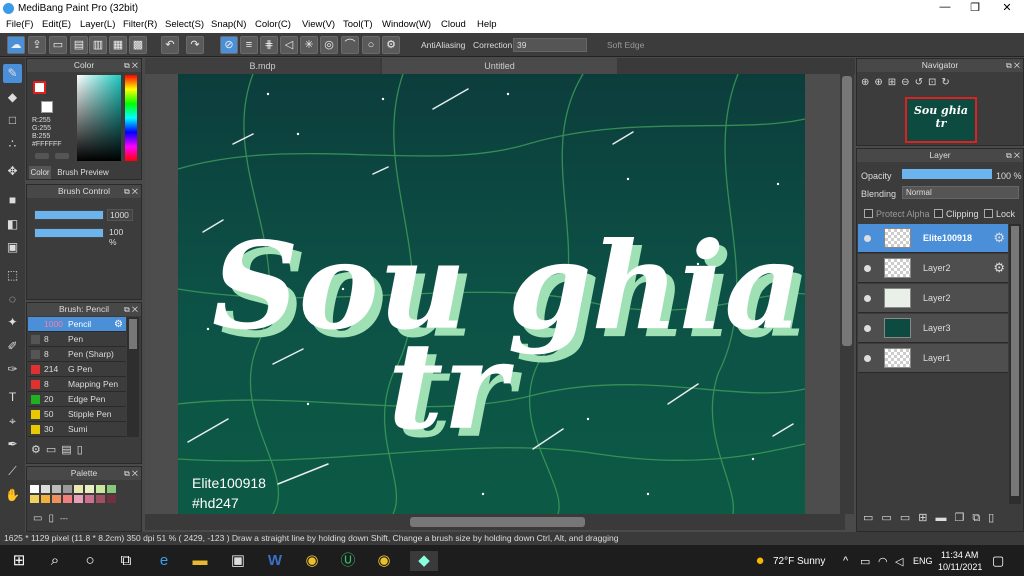  Describe the element at coordinates (550, 45) in the screenshot. I see `correction-select: 39` at that location.